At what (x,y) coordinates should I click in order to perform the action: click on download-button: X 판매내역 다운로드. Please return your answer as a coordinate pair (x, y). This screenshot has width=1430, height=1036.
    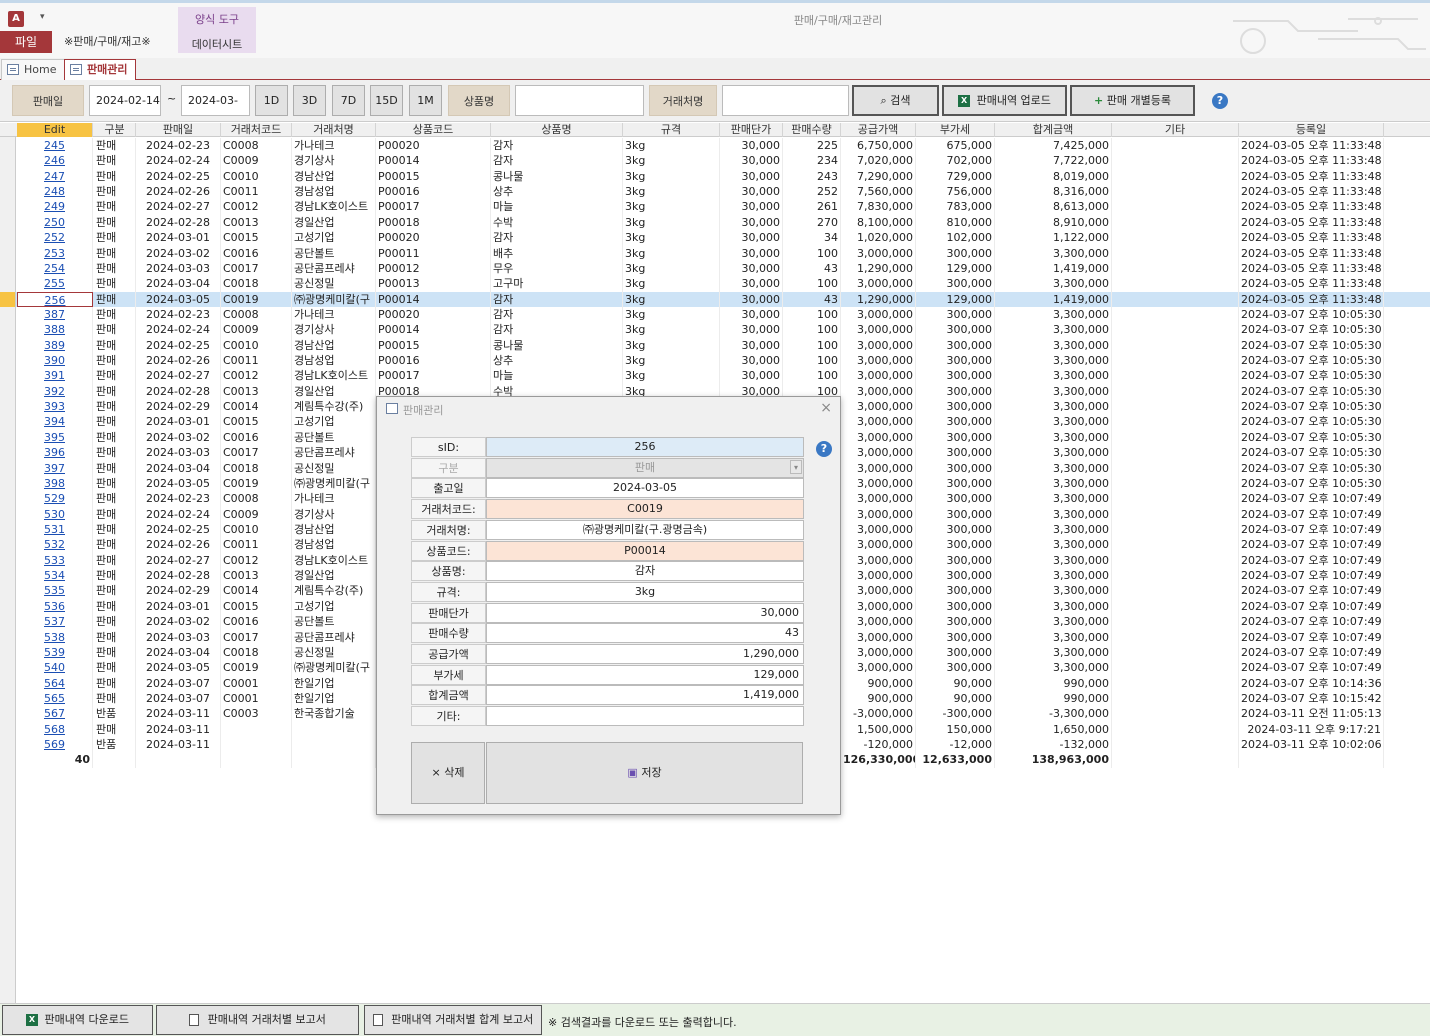
    Looking at the image, I should click on (77, 1020).